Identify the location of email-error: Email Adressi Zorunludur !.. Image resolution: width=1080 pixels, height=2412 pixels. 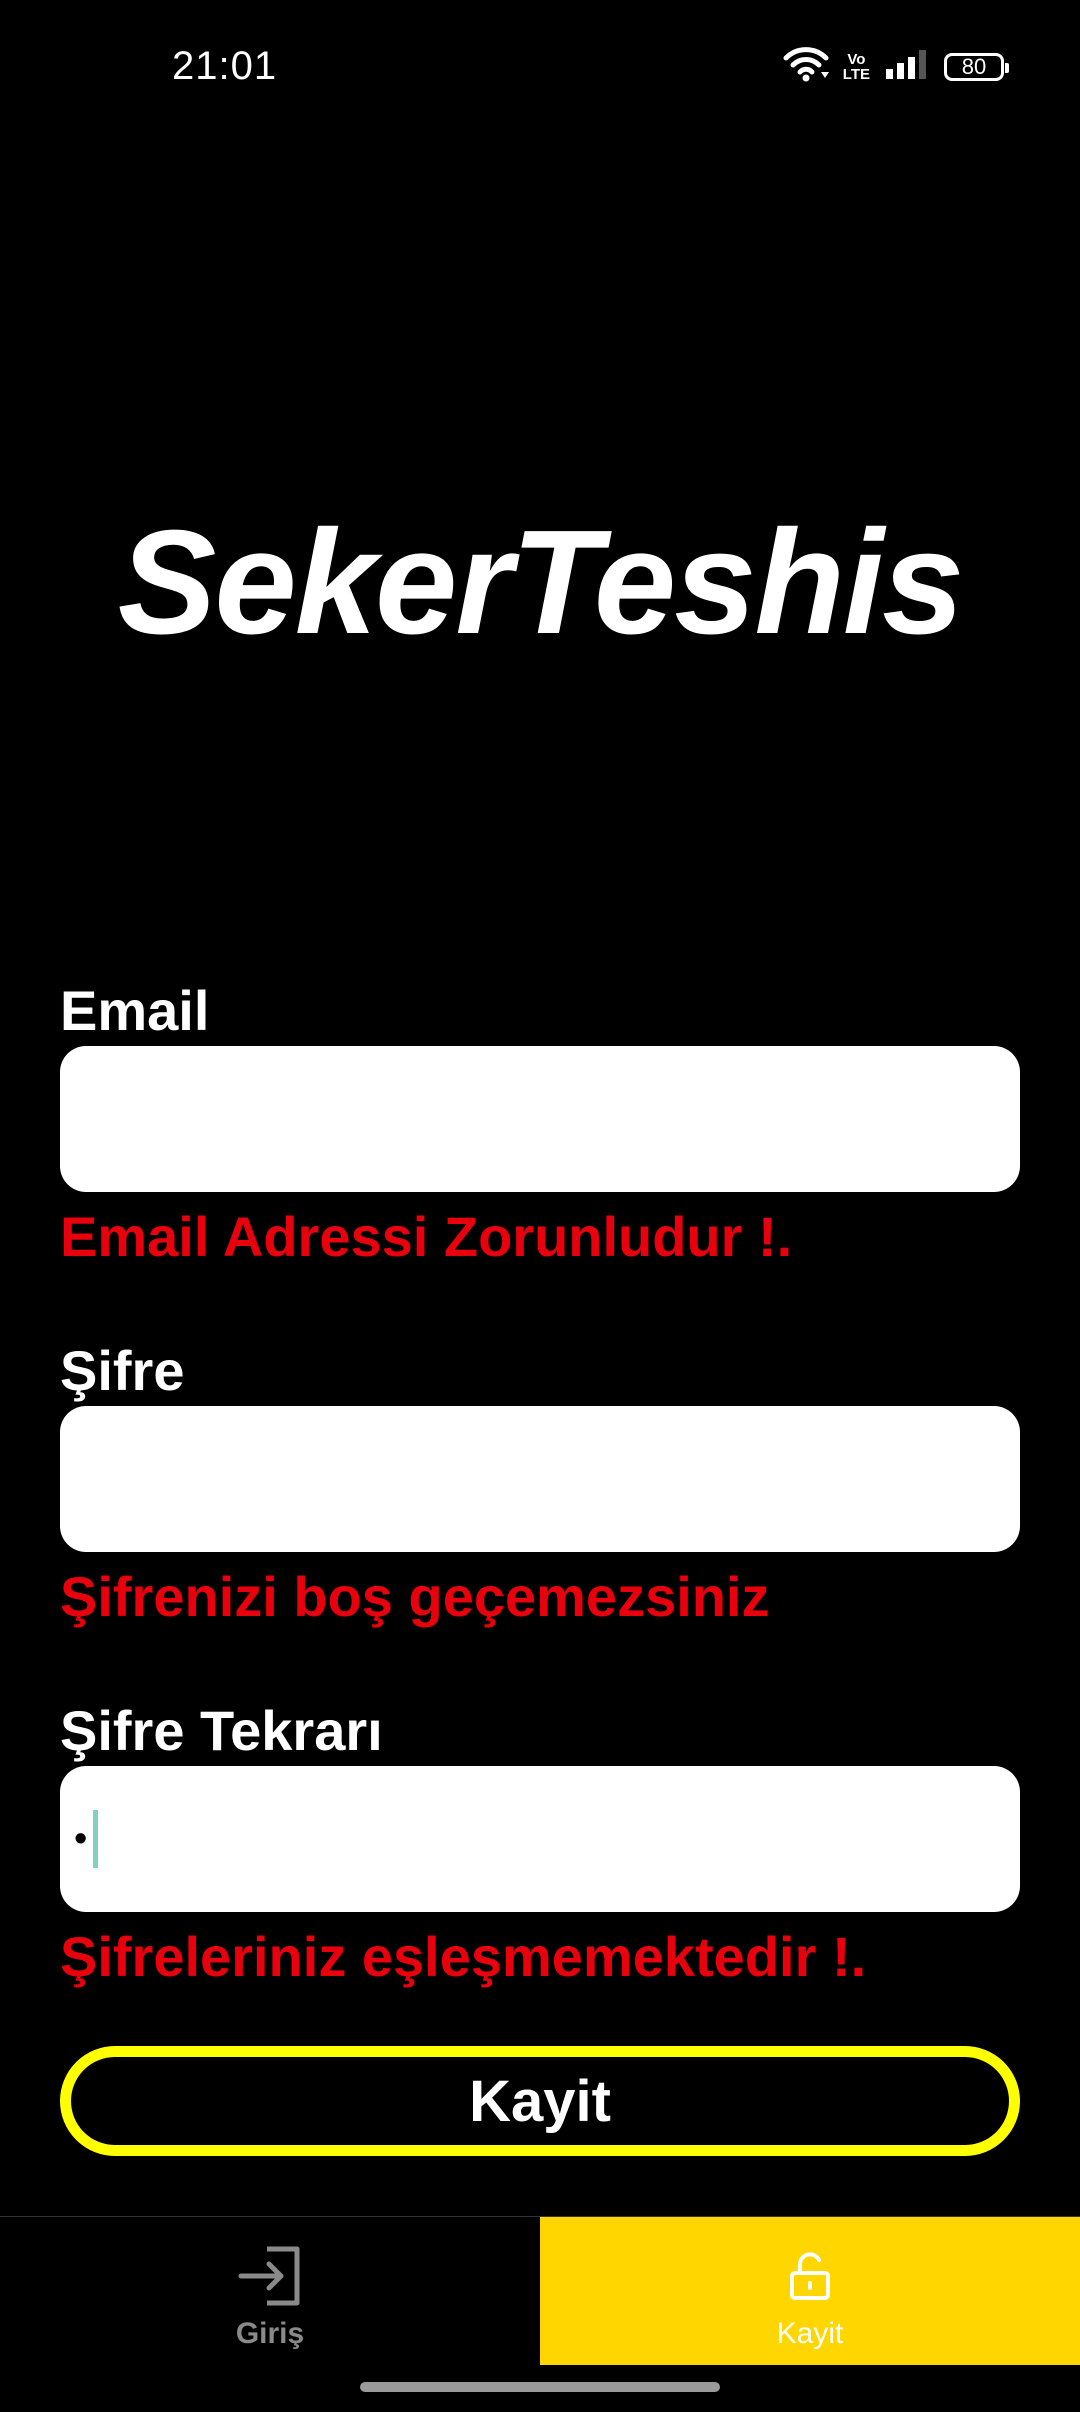
(426, 1236).